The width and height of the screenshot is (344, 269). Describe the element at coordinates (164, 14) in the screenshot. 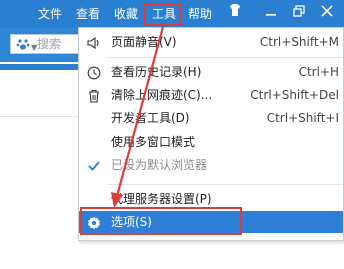

I see `menu-tools: 工具` at that location.